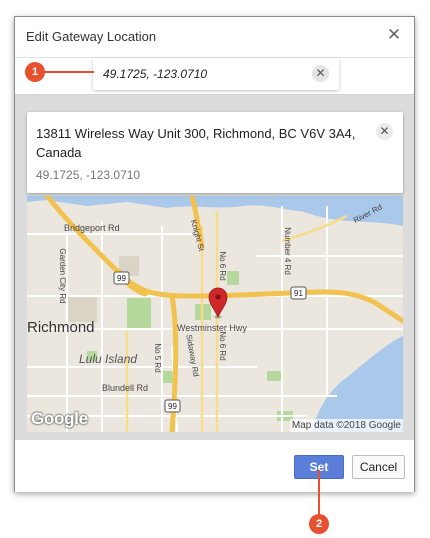 This screenshot has height=538, width=430. I want to click on map-label-number4: Number 4 Rd, so click(287, 251).